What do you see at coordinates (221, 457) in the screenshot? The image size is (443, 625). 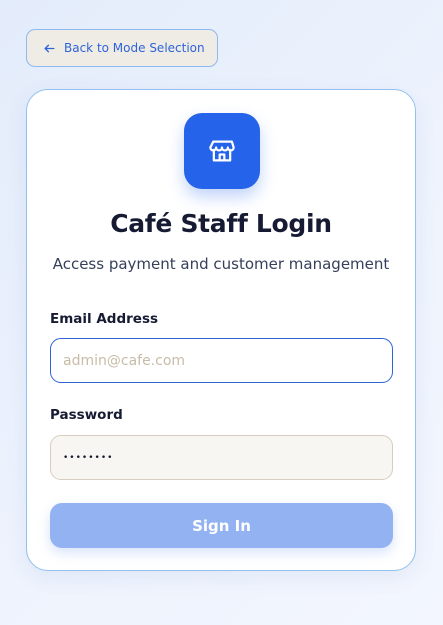 I see `password-field` at bounding box center [221, 457].